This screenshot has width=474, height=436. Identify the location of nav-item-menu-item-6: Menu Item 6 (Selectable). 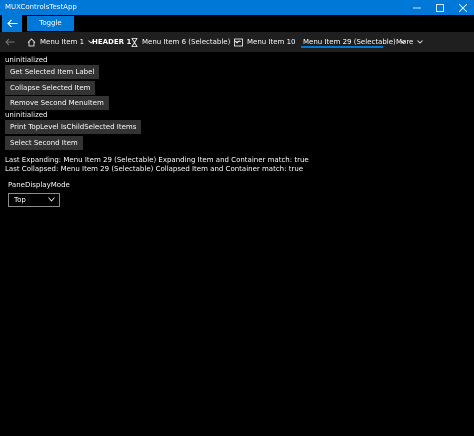
(186, 42).